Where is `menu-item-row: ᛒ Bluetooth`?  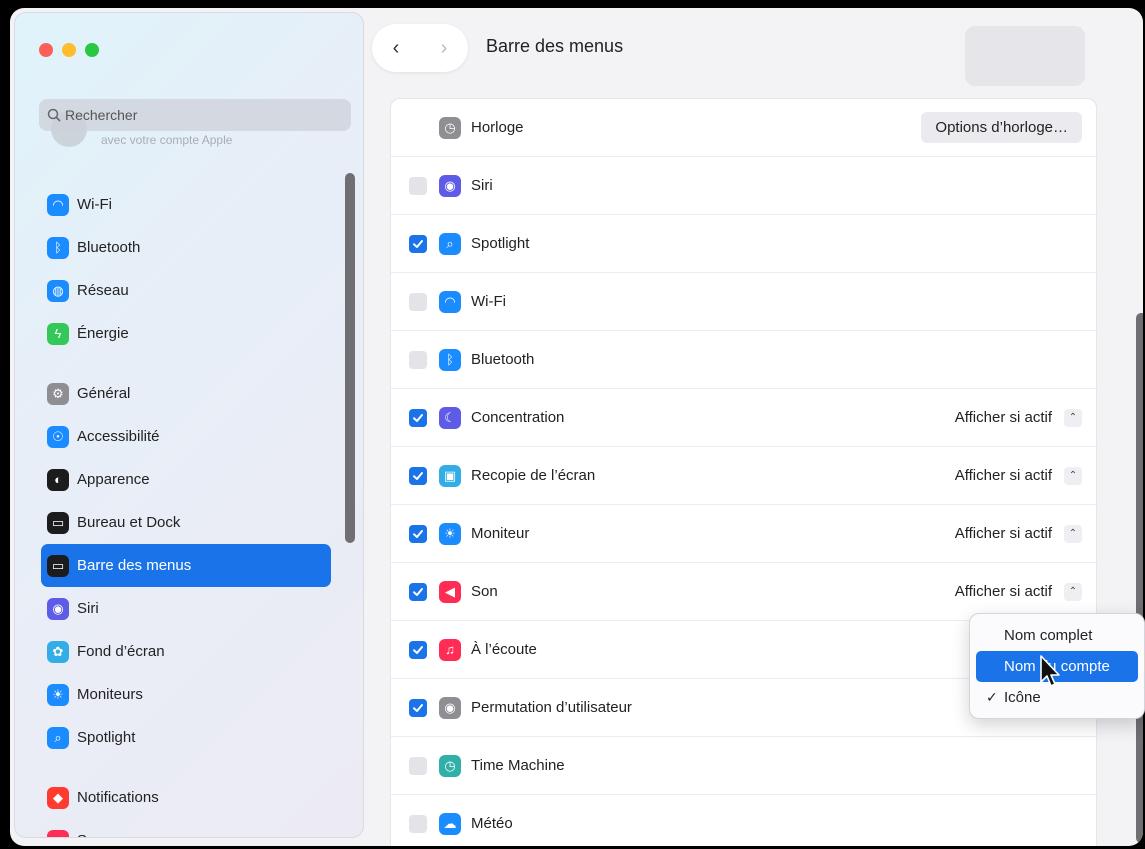 menu-item-row: ᛒ Bluetooth is located at coordinates (744, 360).